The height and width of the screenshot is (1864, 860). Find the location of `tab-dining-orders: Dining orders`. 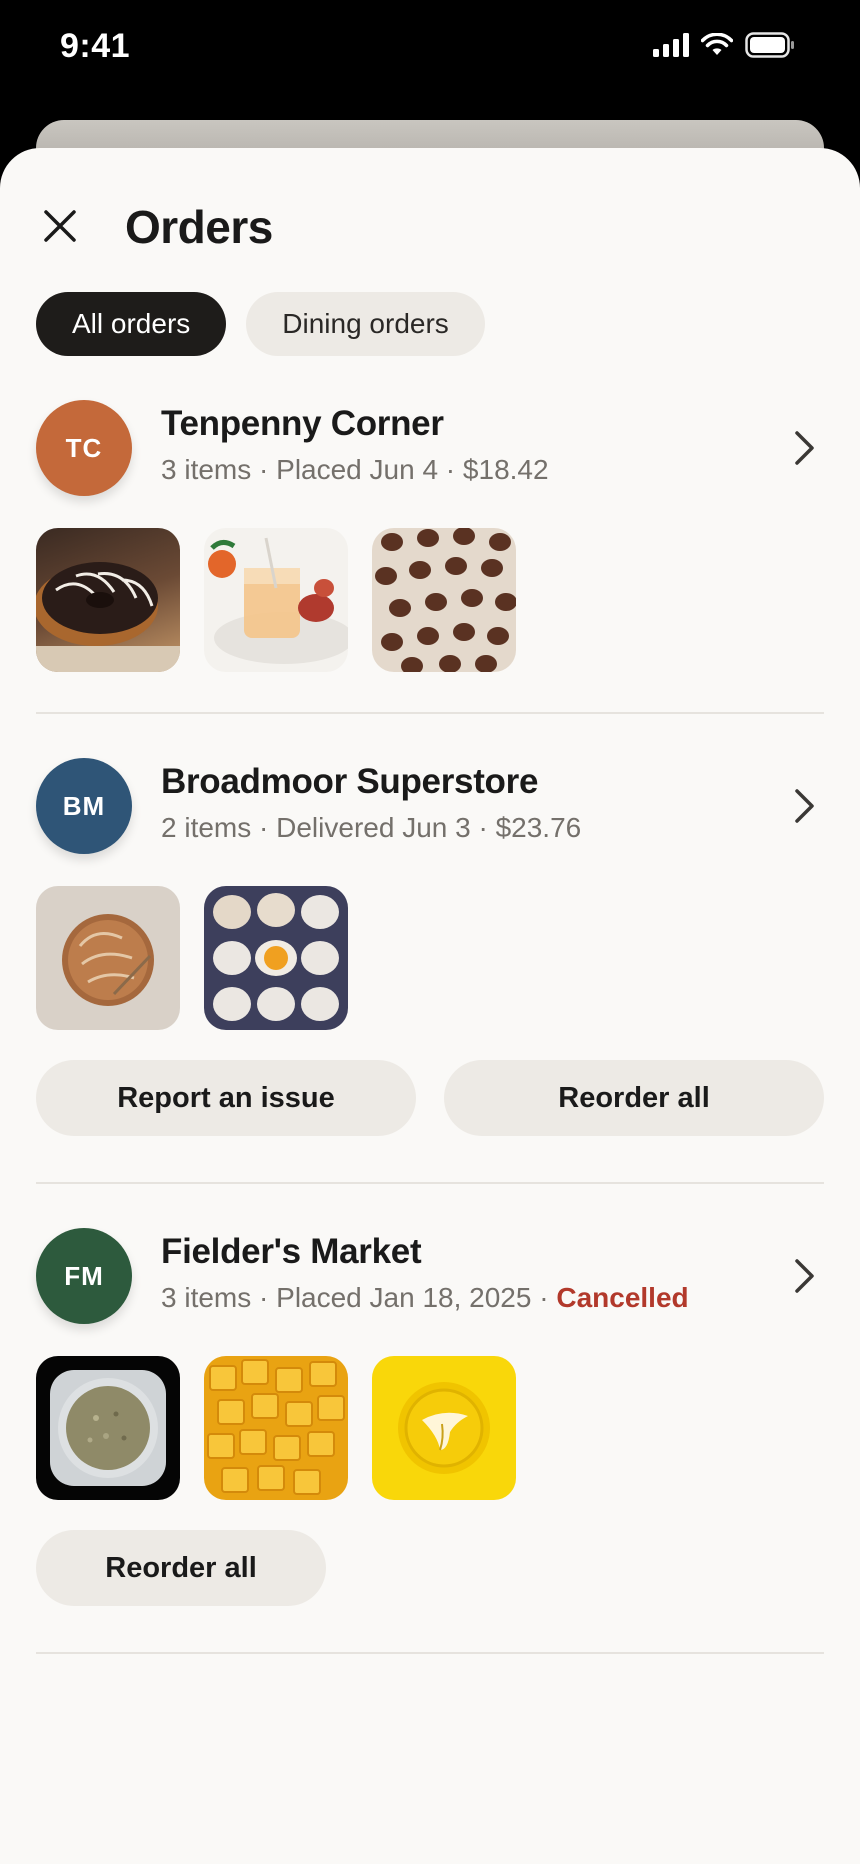

tab-dining-orders: Dining orders is located at coordinates (365, 324).